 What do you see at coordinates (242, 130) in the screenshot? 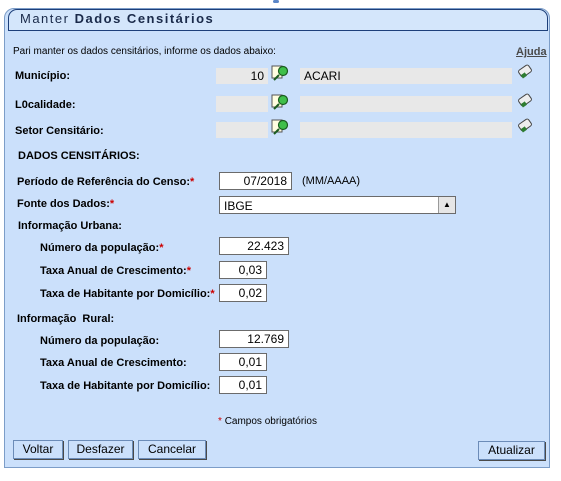
I see `setor-code-field` at bounding box center [242, 130].